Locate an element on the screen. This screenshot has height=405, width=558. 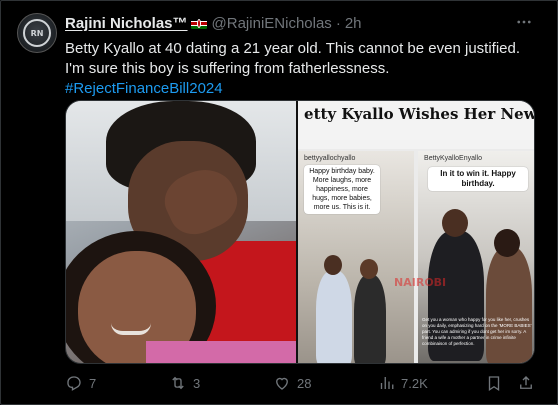
retweet-count: 3 is located at coordinates (197, 383).